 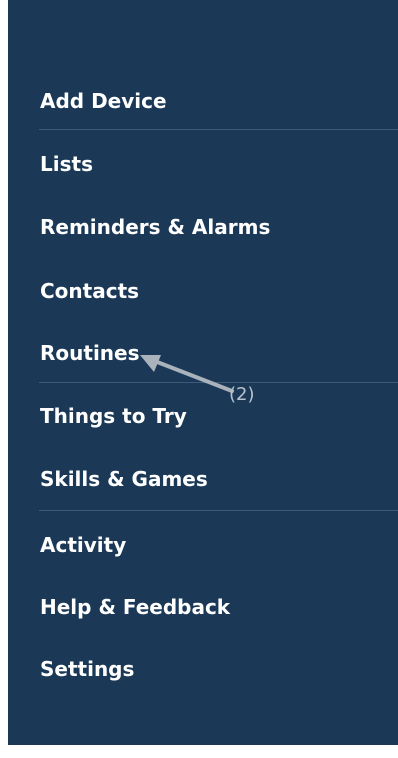 I want to click on menu-item-contacts: Contacts, so click(x=89, y=291).